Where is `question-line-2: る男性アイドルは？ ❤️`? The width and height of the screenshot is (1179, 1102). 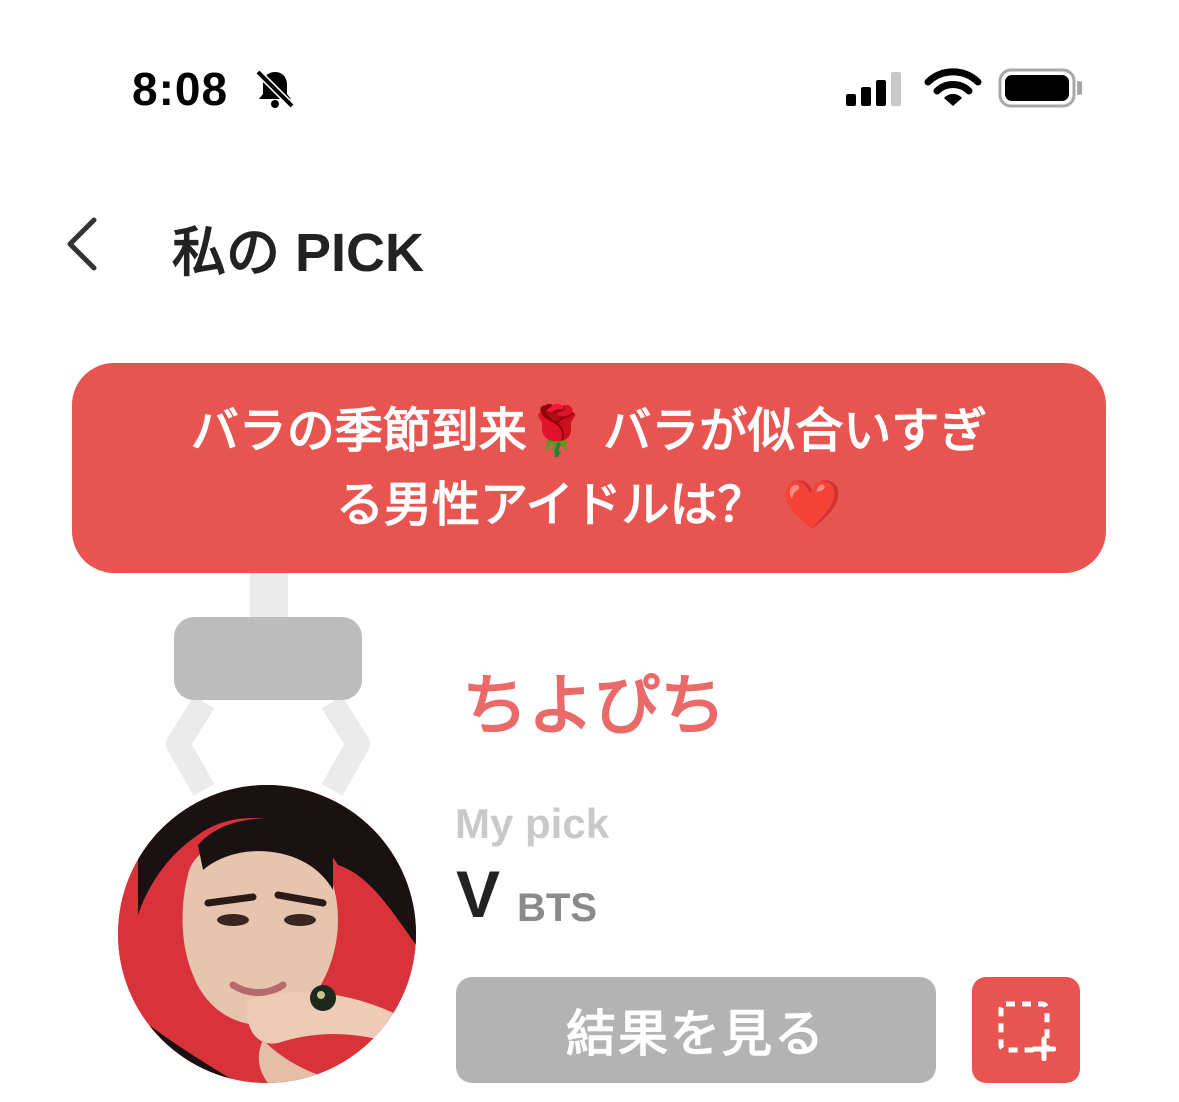
question-line-2: る男性アイドルは？ ❤️ is located at coordinates (589, 505).